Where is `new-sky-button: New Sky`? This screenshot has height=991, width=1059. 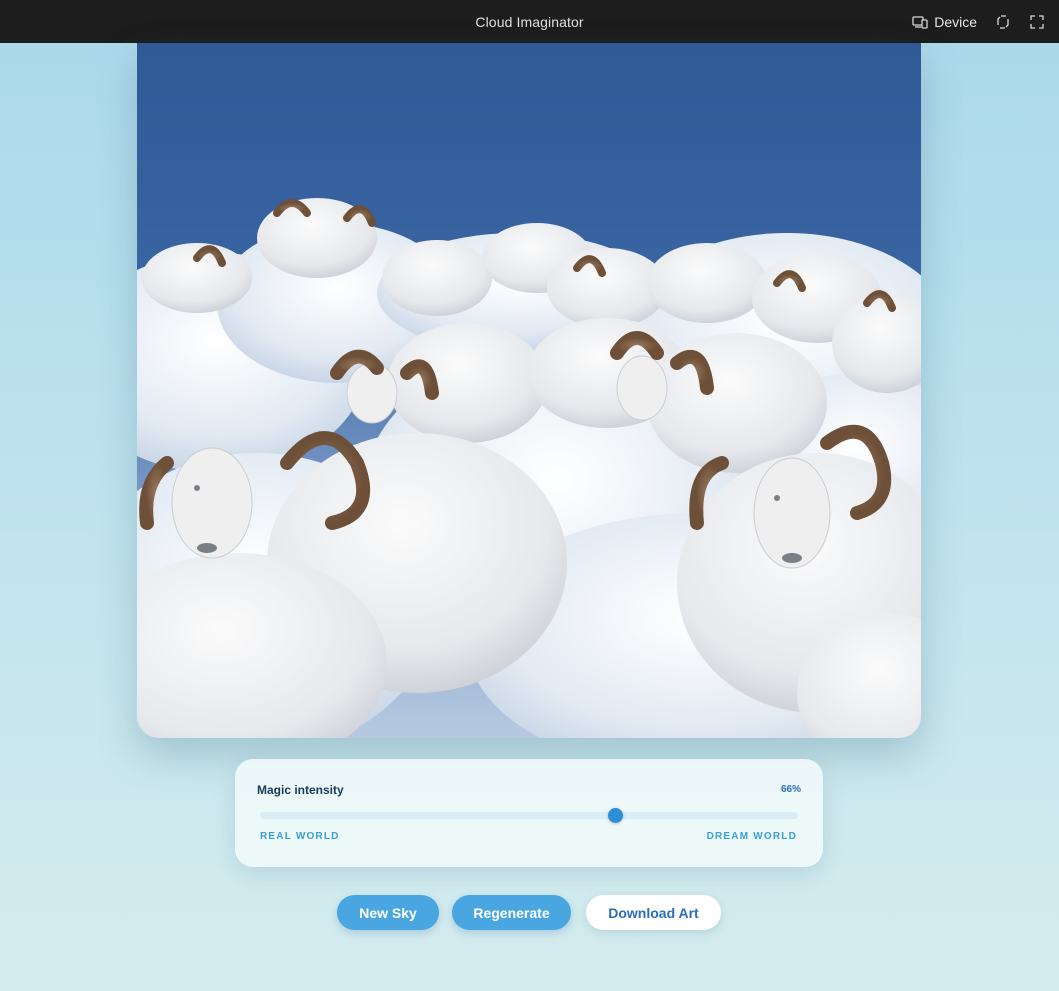
new-sky-button: New Sky is located at coordinates (388, 912).